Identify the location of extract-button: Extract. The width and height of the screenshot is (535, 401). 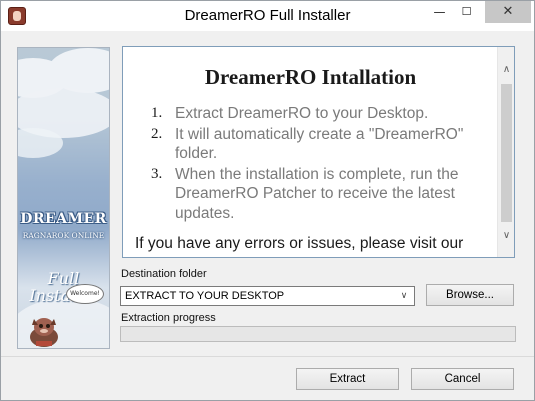
(347, 379).